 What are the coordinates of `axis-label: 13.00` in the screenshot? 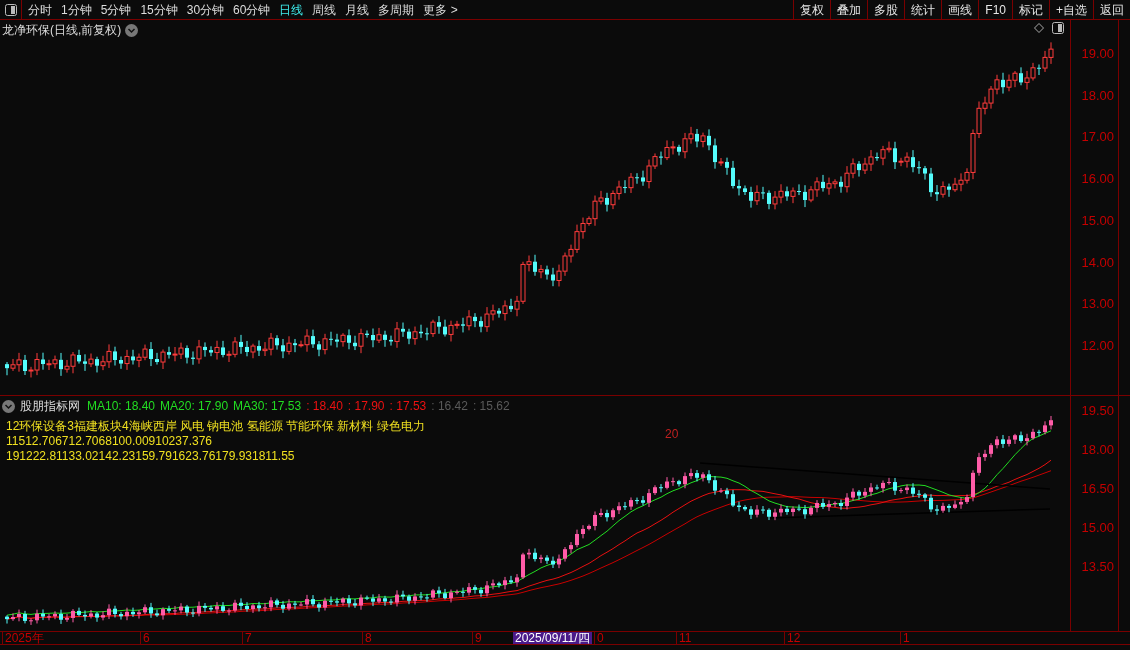 It's located at (1097, 304).